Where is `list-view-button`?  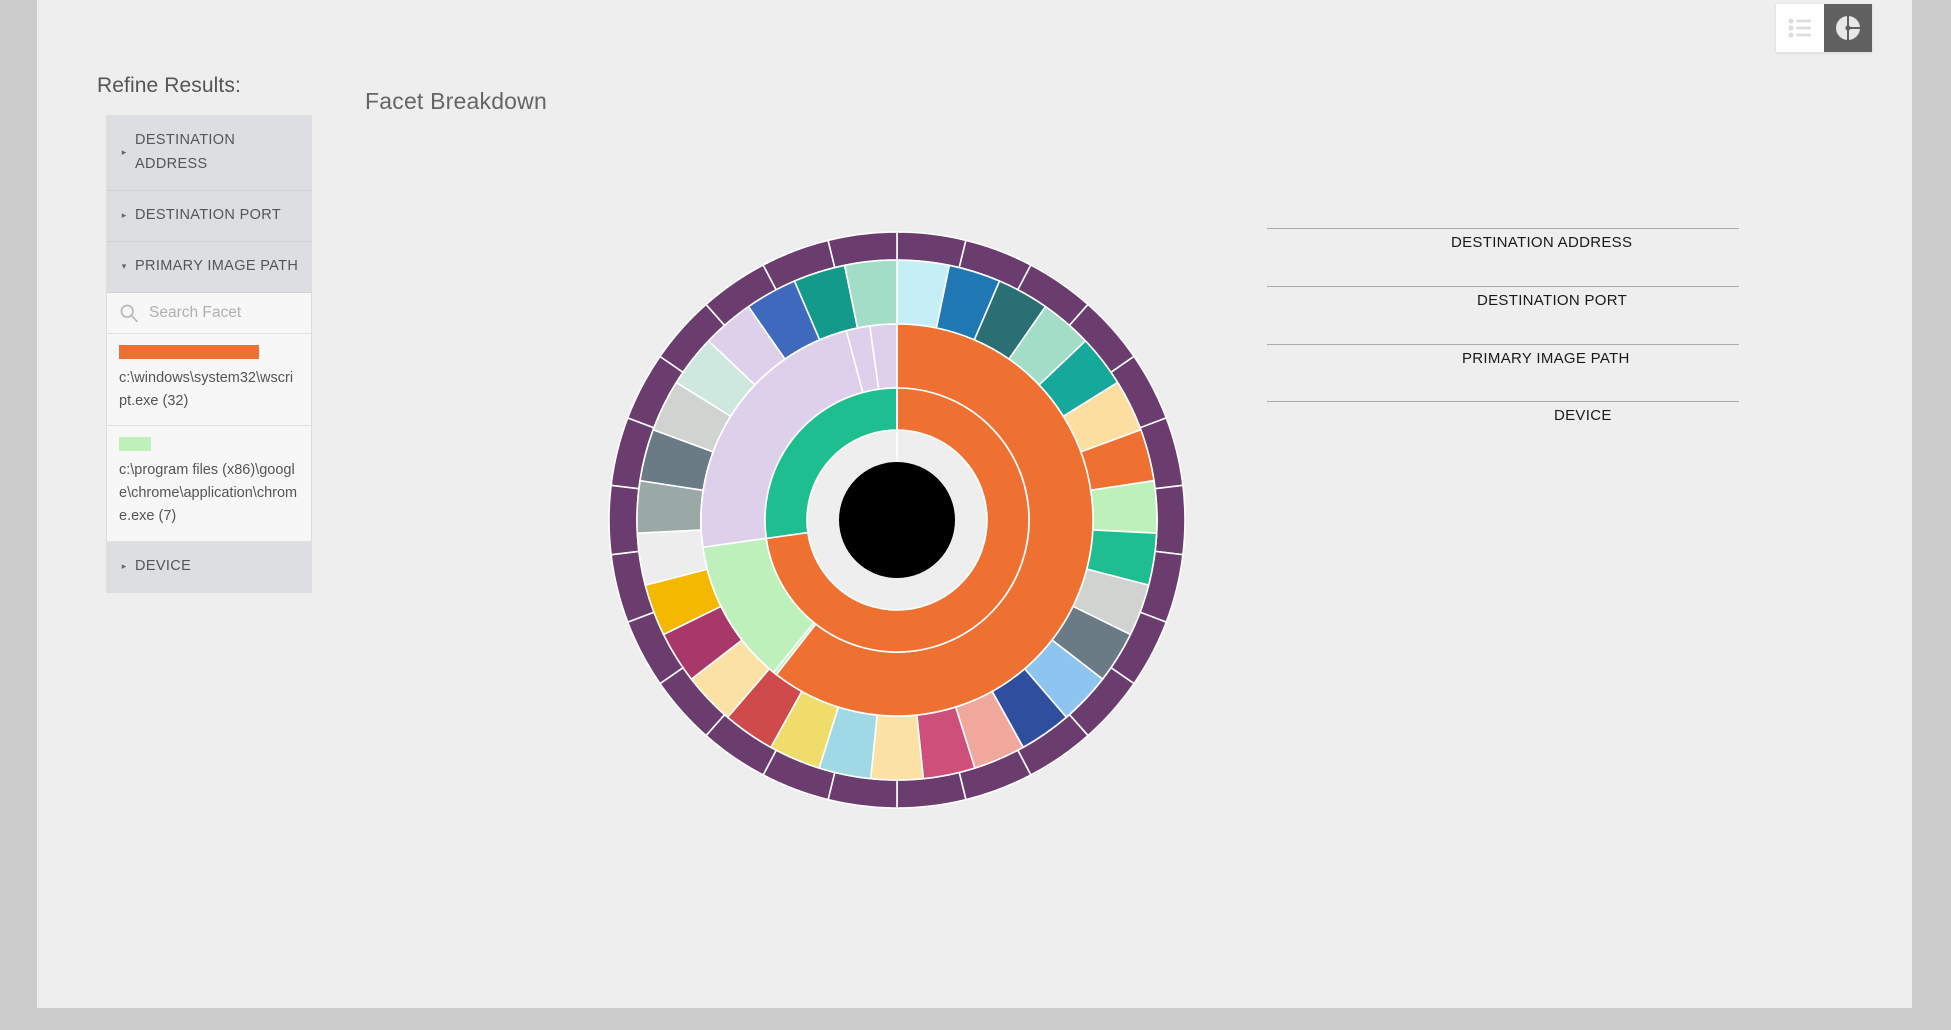 list-view-button is located at coordinates (1800, 28).